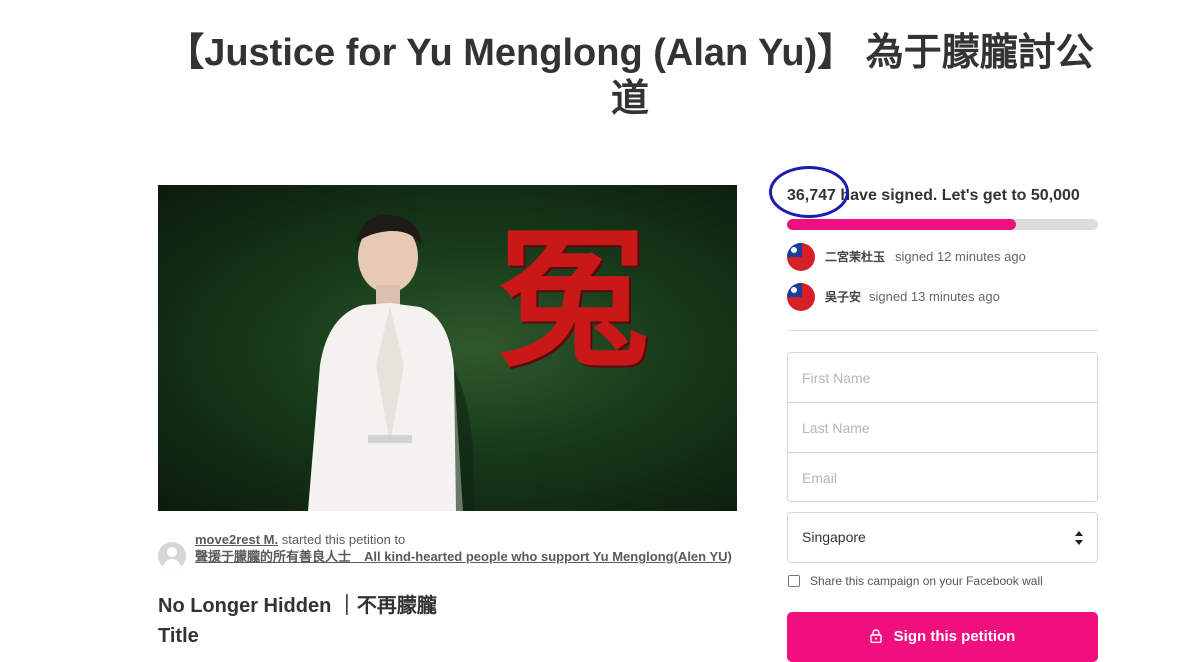  I want to click on signer-form-fields, so click(942, 427).